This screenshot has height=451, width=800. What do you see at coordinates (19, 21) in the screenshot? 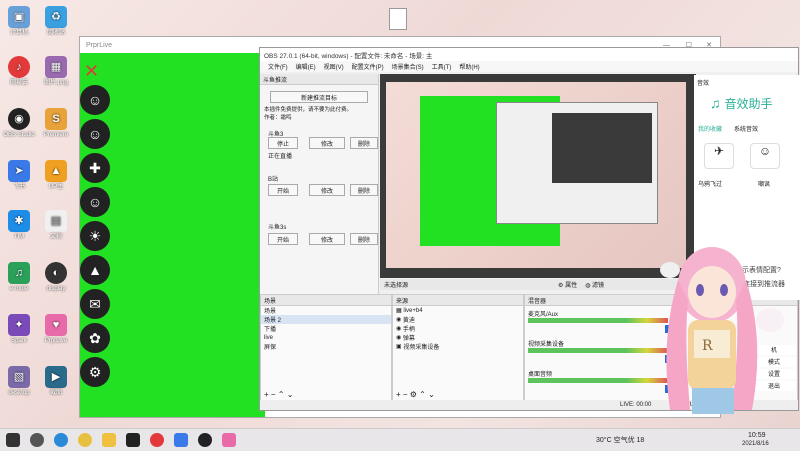
I see `desktop-icon-computer: ▣ 计算机` at bounding box center [19, 21].